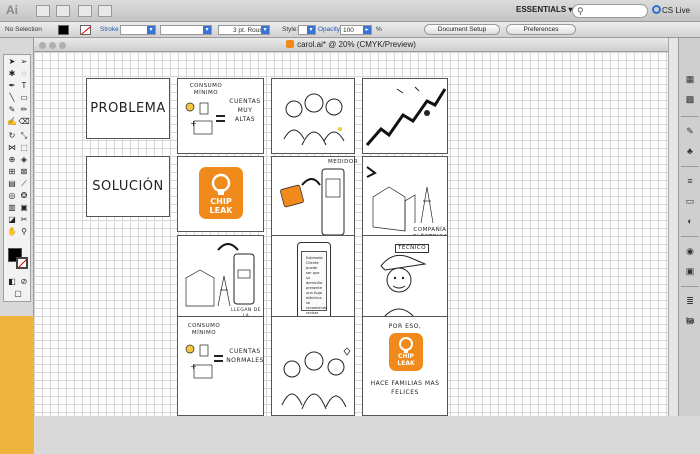  What do you see at coordinates (43, 11) in the screenshot?
I see `bridge-icon` at bounding box center [43, 11].